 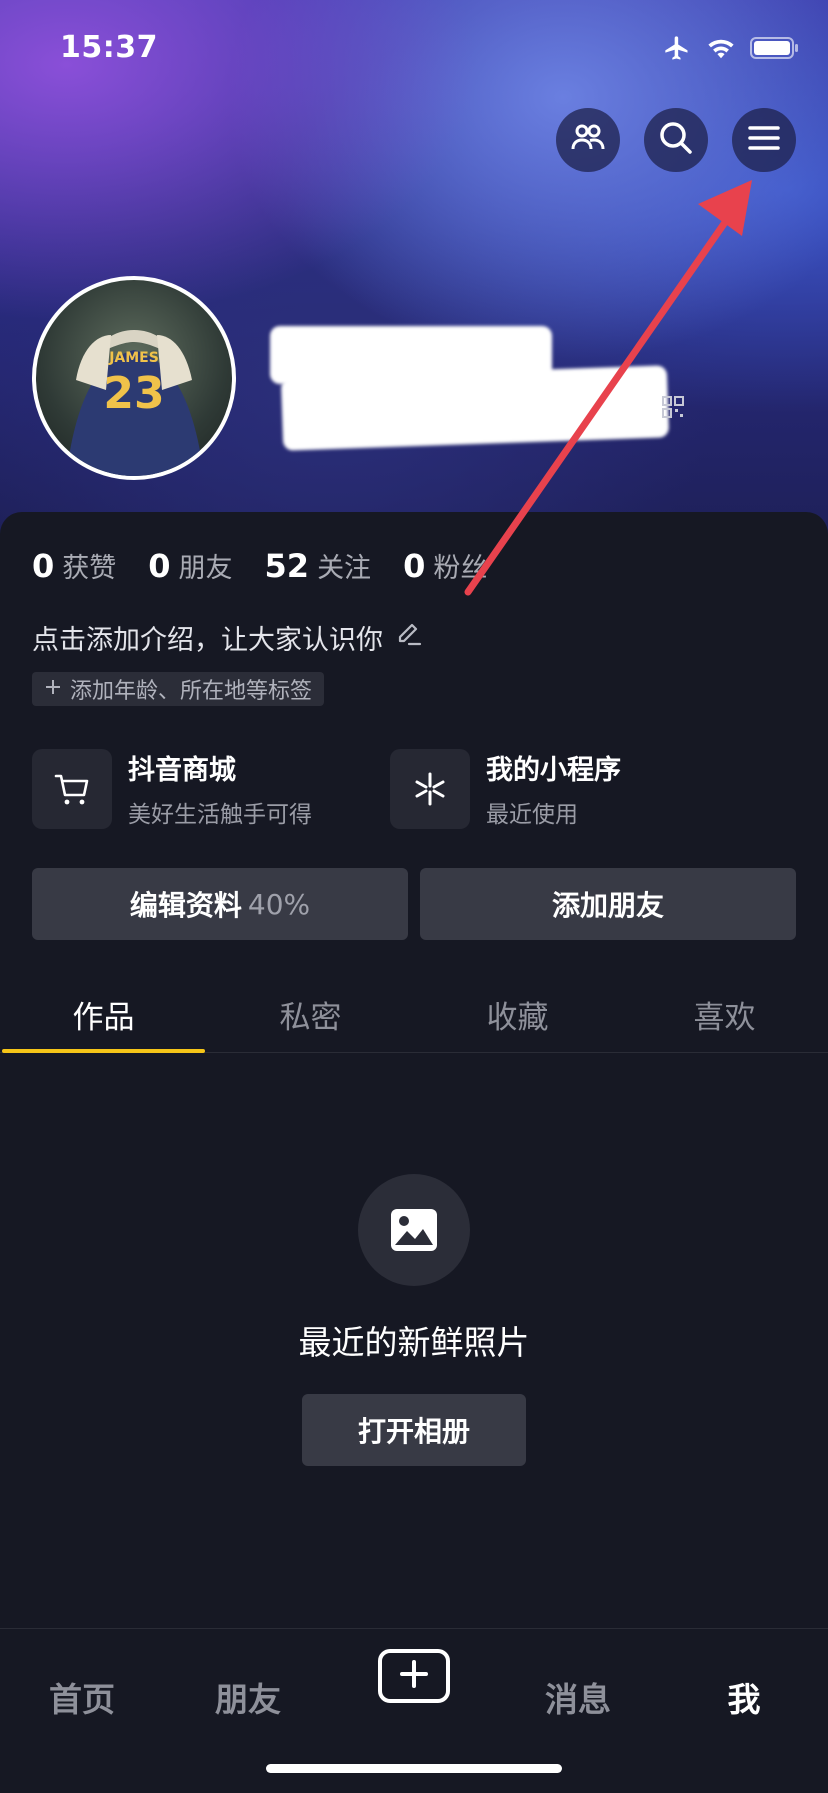 I want to click on svg-text: 23, so click(x=133, y=393).